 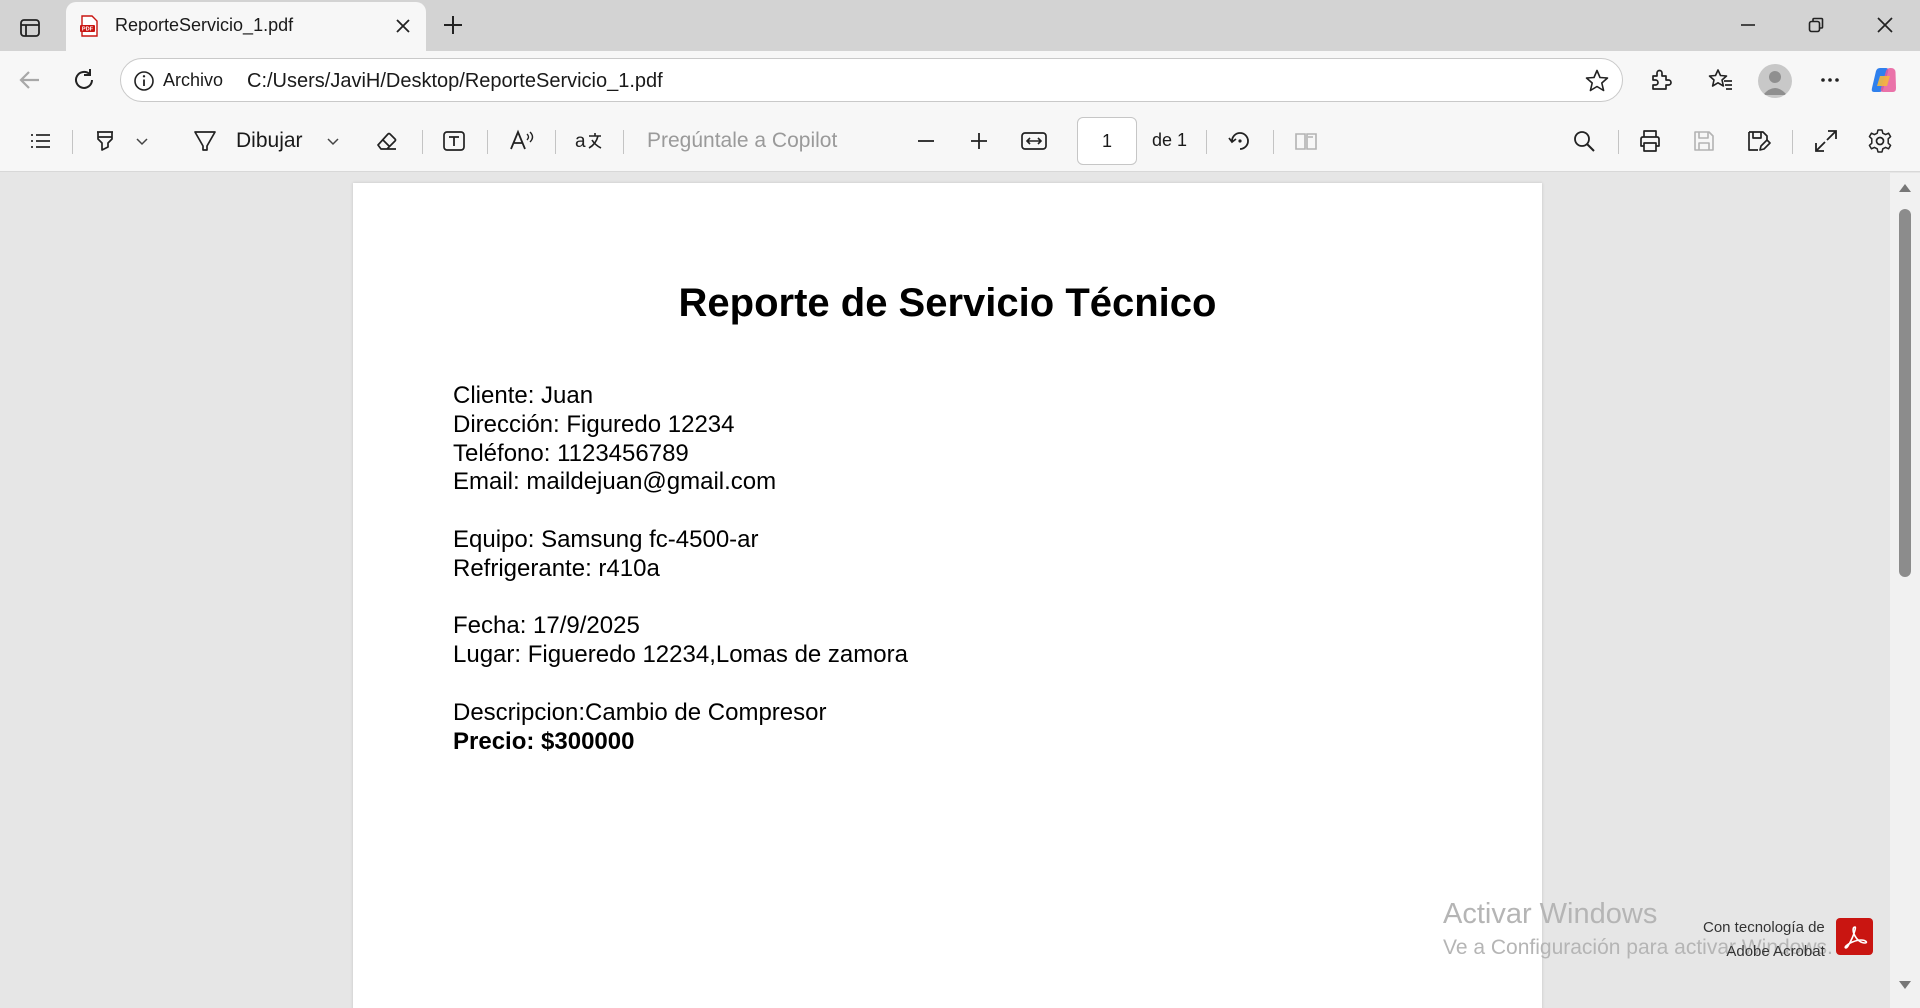 I want to click on rotate-icon, so click(x=1240, y=141).